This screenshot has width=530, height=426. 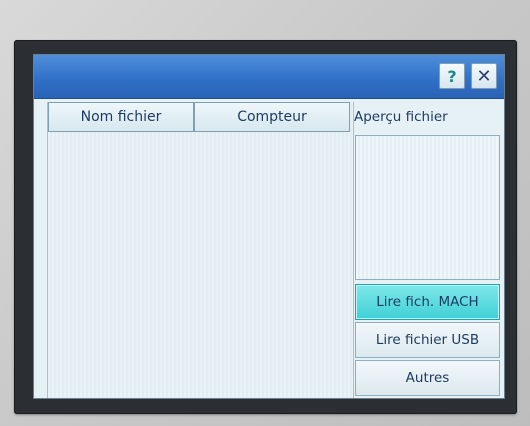 I want to click on button-label: Lire fichier USB, so click(x=427, y=340).